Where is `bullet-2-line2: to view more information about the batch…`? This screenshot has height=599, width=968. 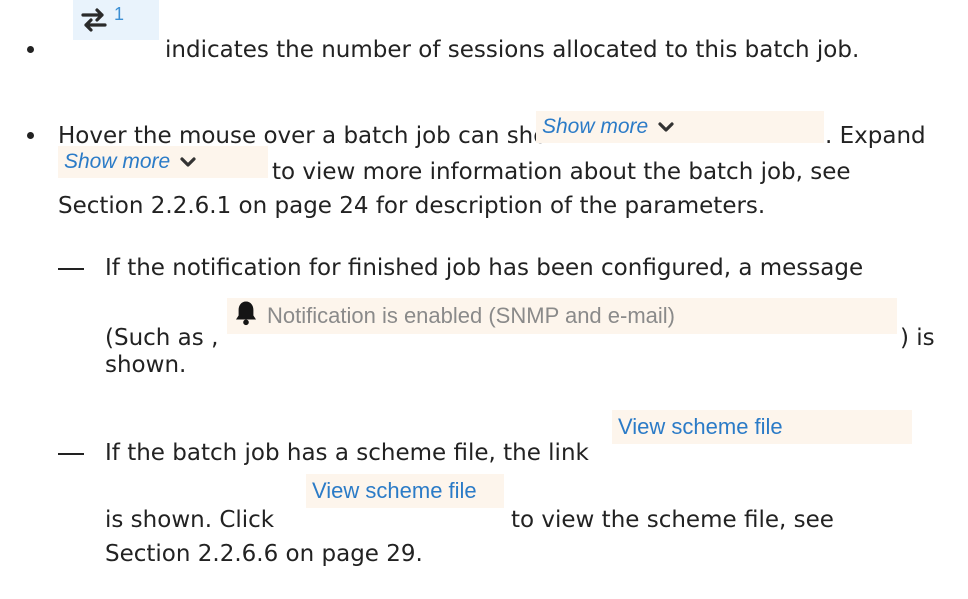
bullet-2-line2: to view more information about the batch… is located at coordinates (561, 172).